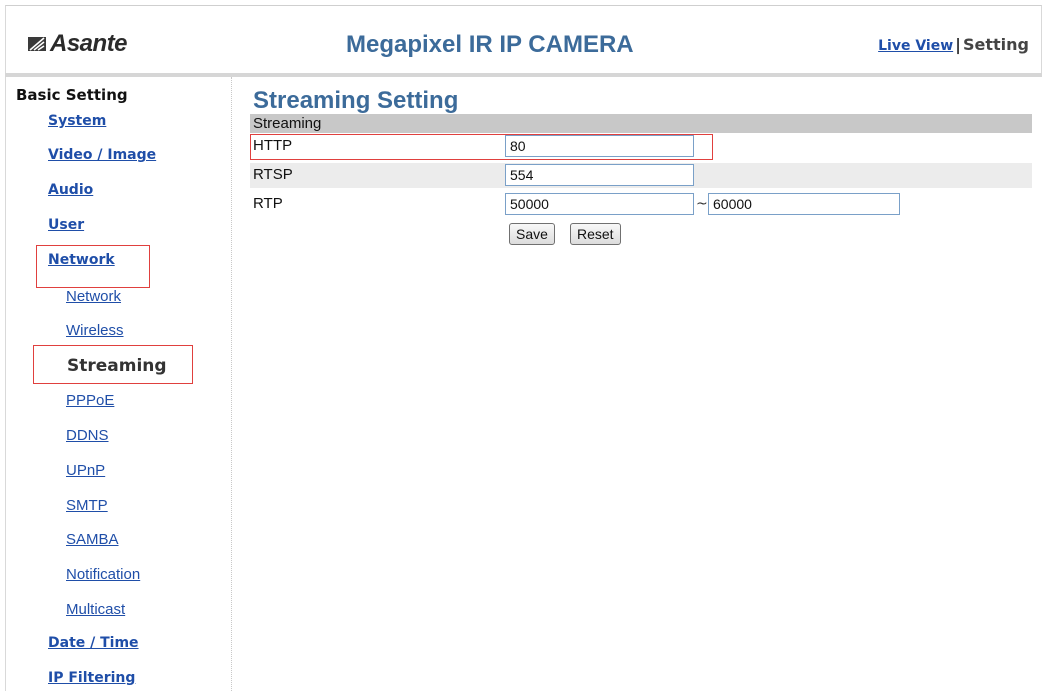  I want to click on setting-current-page: Setting, so click(996, 44).